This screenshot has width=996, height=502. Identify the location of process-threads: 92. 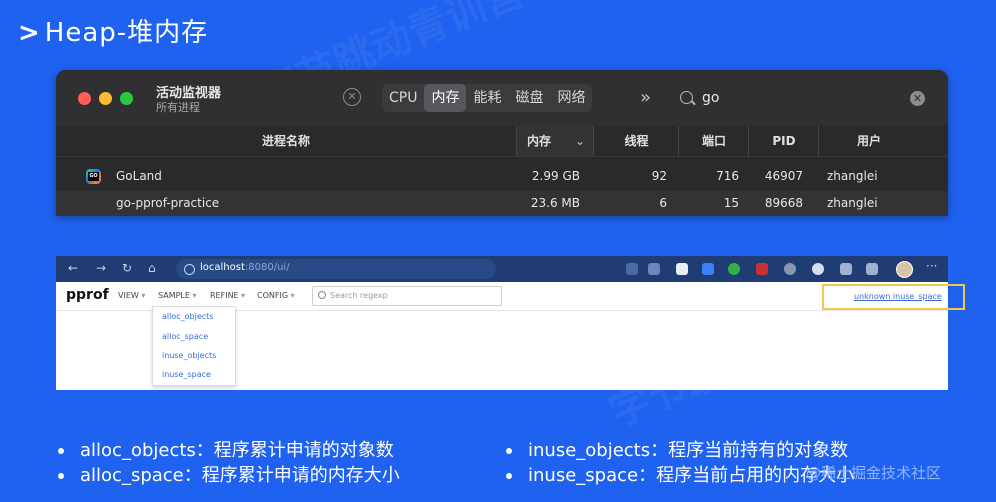
(659, 176).